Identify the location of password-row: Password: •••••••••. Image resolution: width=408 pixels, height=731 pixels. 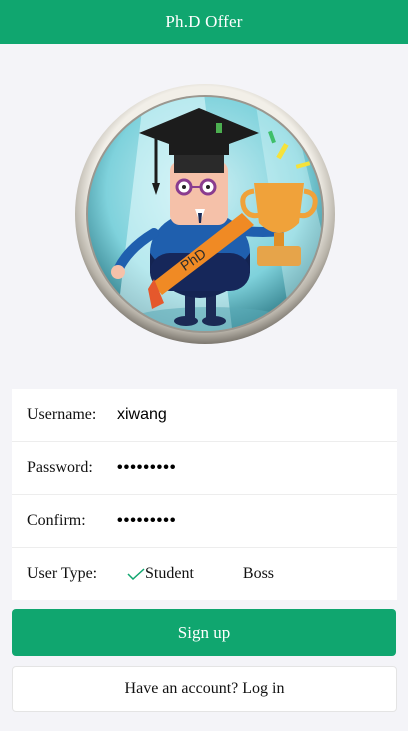
(204, 468).